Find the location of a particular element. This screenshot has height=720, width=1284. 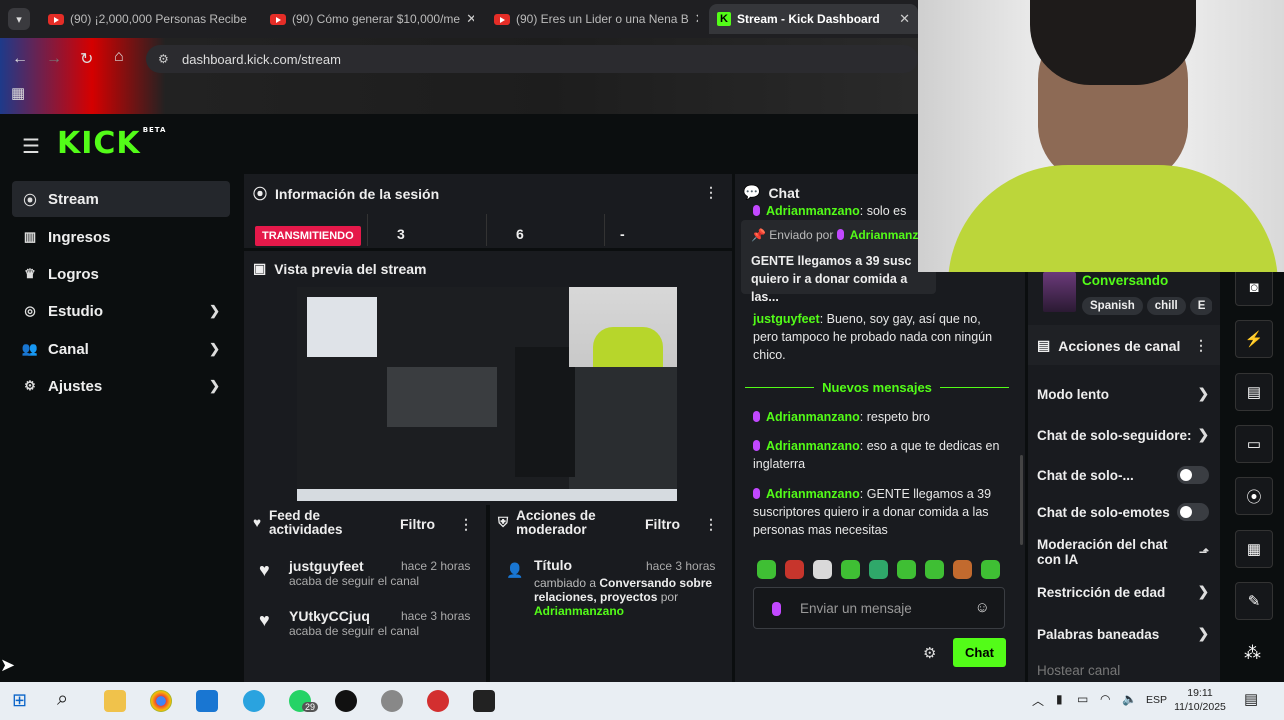

quick-action-chat-icon: ▭ is located at coordinates (1254, 444).